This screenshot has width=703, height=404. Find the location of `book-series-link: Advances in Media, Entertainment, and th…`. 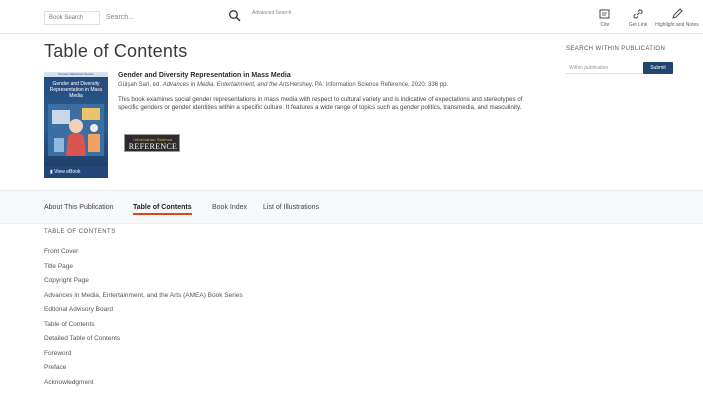

book-series-link: Advances in Media, Entertainment, and th… is located at coordinates (226, 85).